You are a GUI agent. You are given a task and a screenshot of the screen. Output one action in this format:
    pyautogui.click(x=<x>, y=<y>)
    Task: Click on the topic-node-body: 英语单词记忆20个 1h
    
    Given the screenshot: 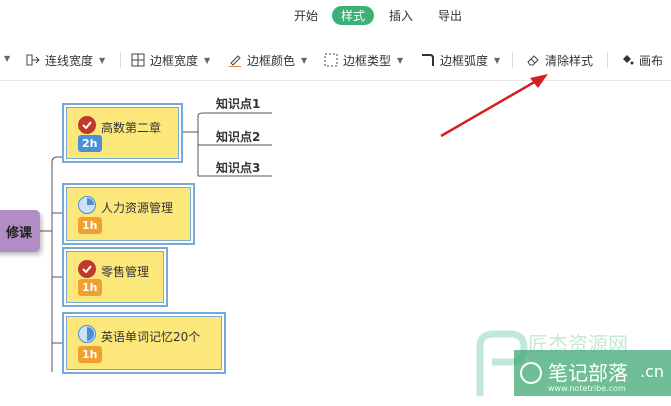 What is the action you would take?
    pyautogui.click(x=144, y=343)
    